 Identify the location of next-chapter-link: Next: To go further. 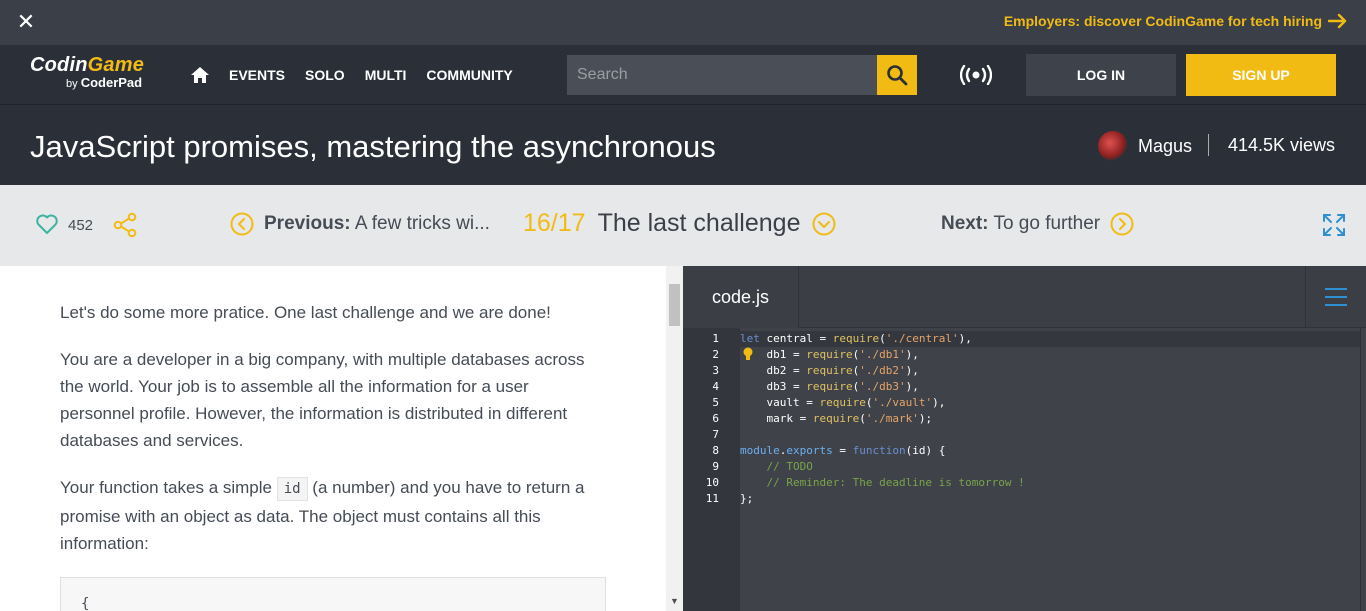
(1037, 224).